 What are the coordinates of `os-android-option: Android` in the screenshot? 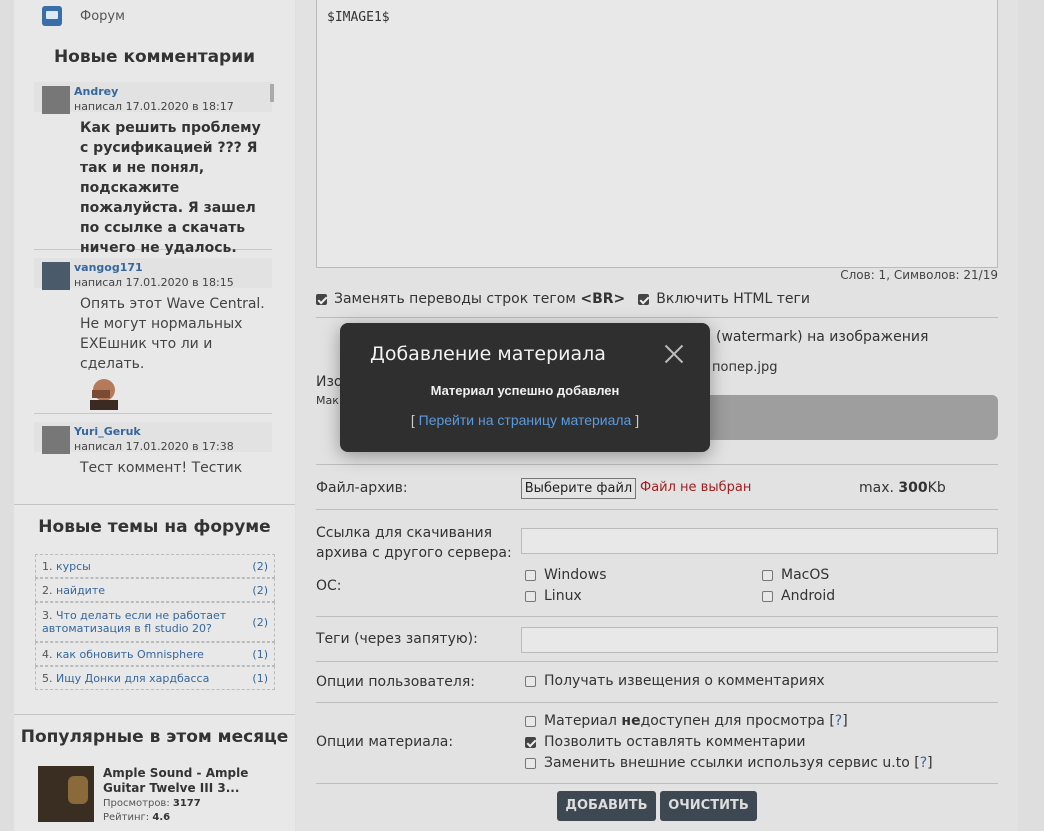 It's located at (798, 596).